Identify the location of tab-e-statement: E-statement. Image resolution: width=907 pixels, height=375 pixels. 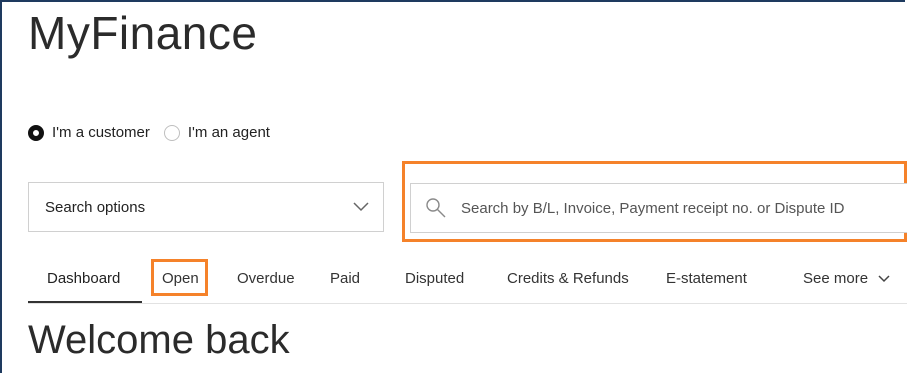
(706, 278).